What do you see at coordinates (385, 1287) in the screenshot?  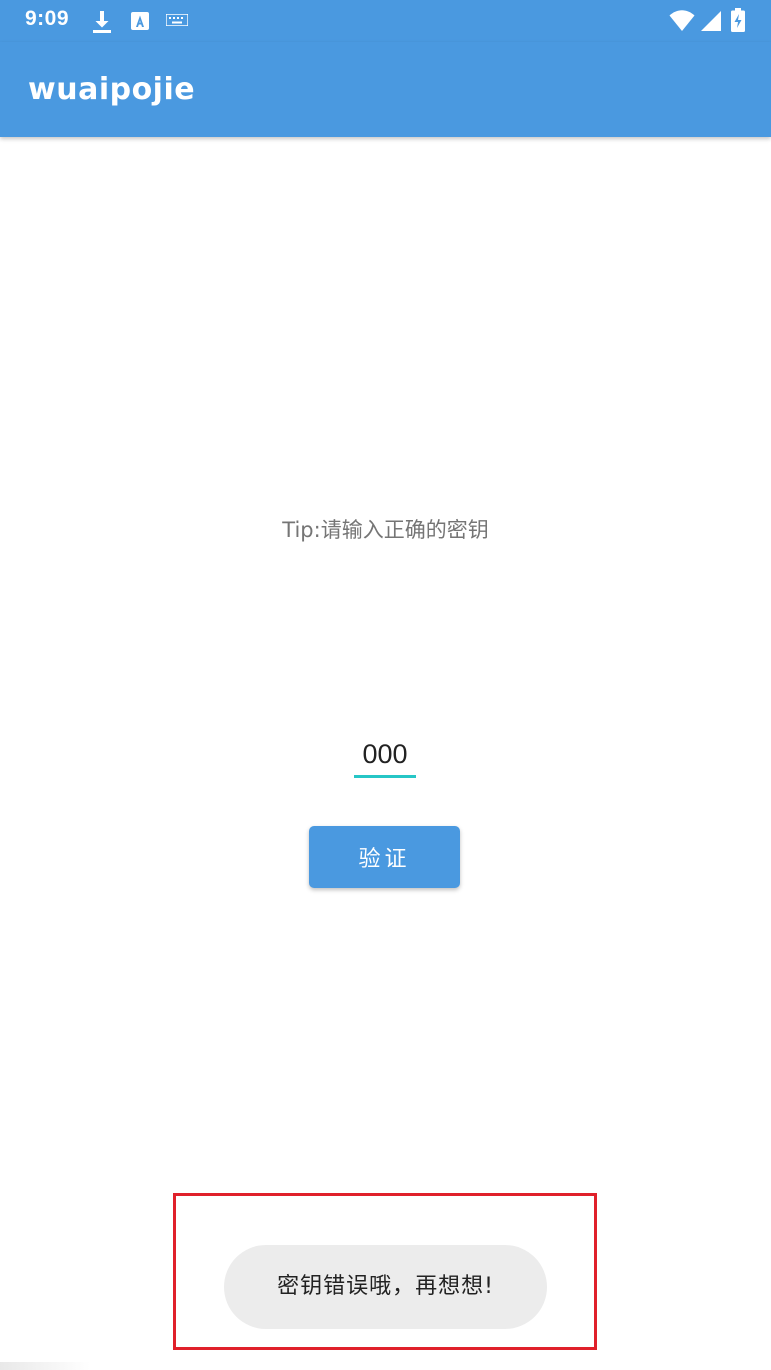 I see `toast-message: 密钥错误哦，再想想!` at bounding box center [385, 1287].